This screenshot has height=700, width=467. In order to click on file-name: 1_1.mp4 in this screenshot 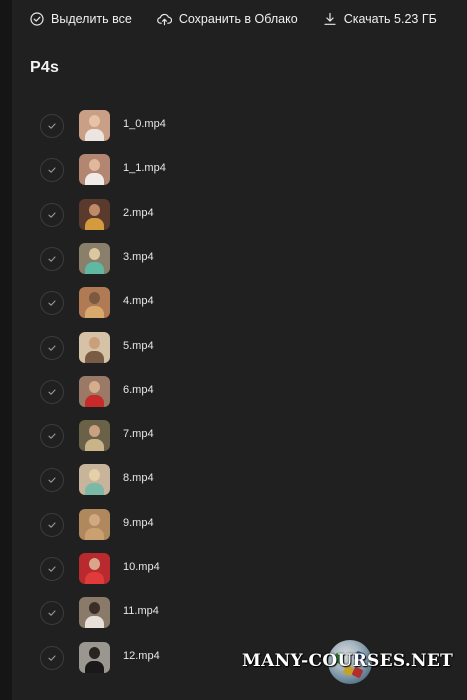, I will do `click(144, 168)`.